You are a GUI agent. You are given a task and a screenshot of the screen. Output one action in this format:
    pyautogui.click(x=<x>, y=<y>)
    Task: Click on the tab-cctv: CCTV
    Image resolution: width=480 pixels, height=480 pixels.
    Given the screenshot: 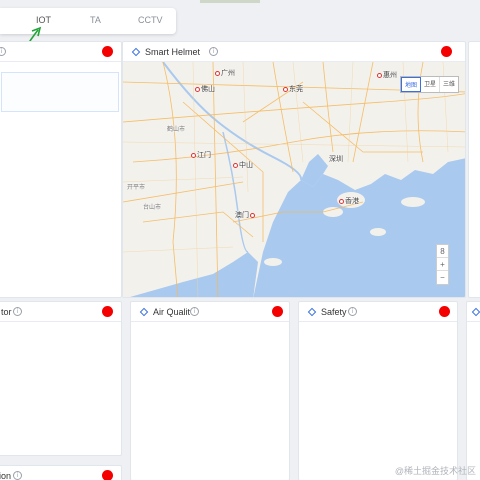 What is the action you would take?
    pyautogui.click(x=150, y=20)
    